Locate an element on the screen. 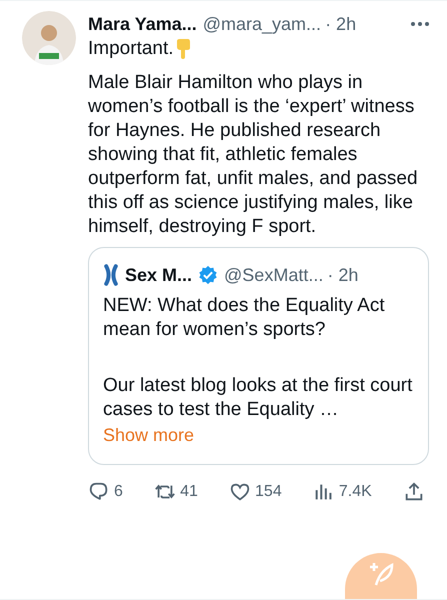  chromosome-icon is located at coordinates (111, 275).